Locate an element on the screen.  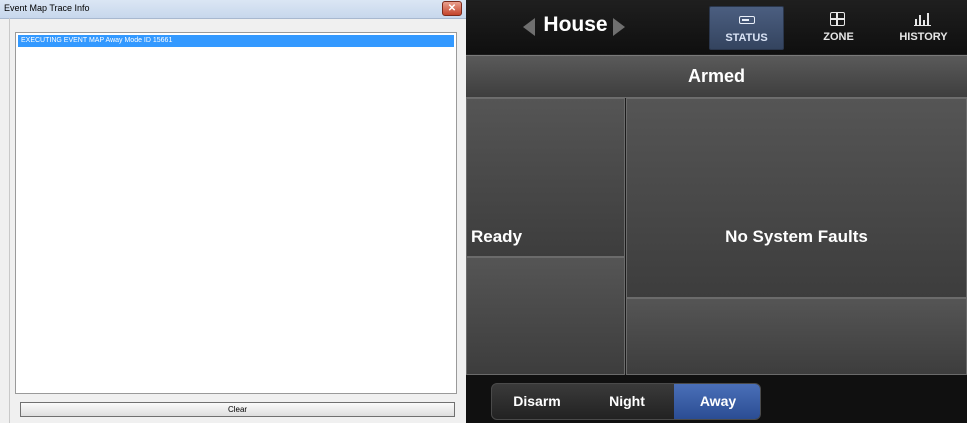
arm-state-text: Armed is located at coordinates (716, 76).